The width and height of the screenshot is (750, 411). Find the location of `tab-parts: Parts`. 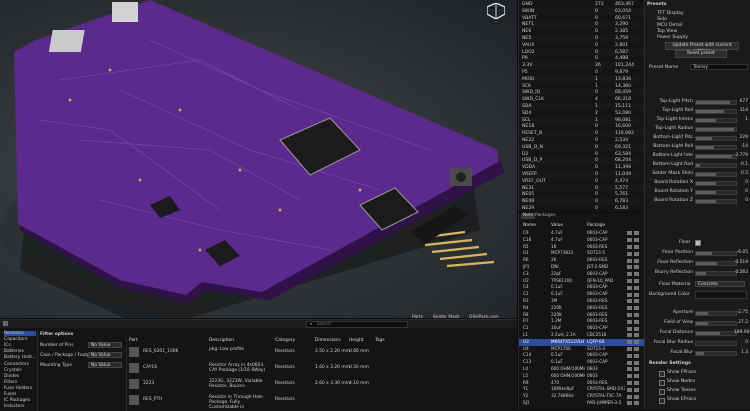

tab-parts: Parts is located at coordinates (417, 317).